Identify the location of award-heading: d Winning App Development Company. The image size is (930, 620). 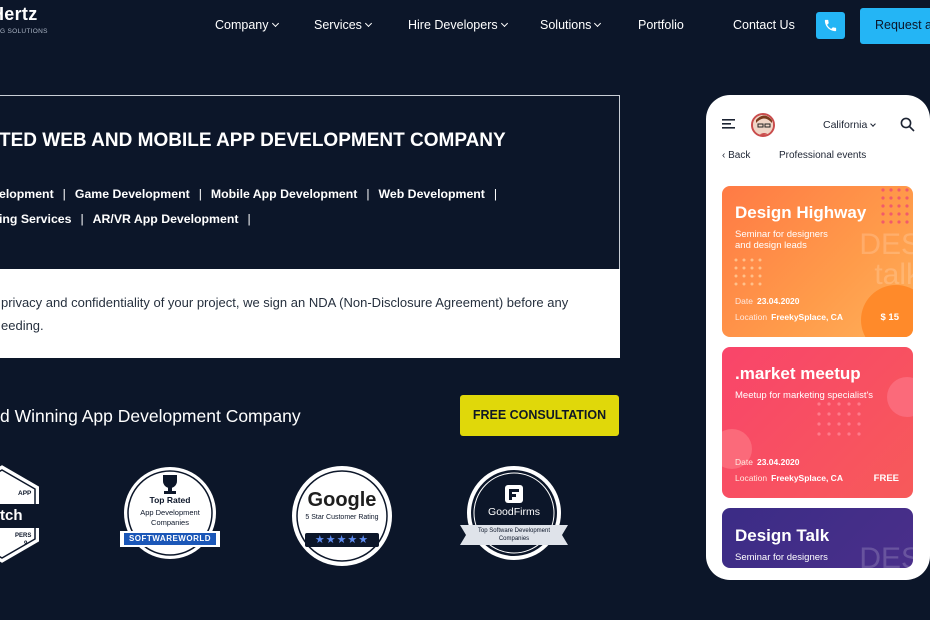
(150, 416).